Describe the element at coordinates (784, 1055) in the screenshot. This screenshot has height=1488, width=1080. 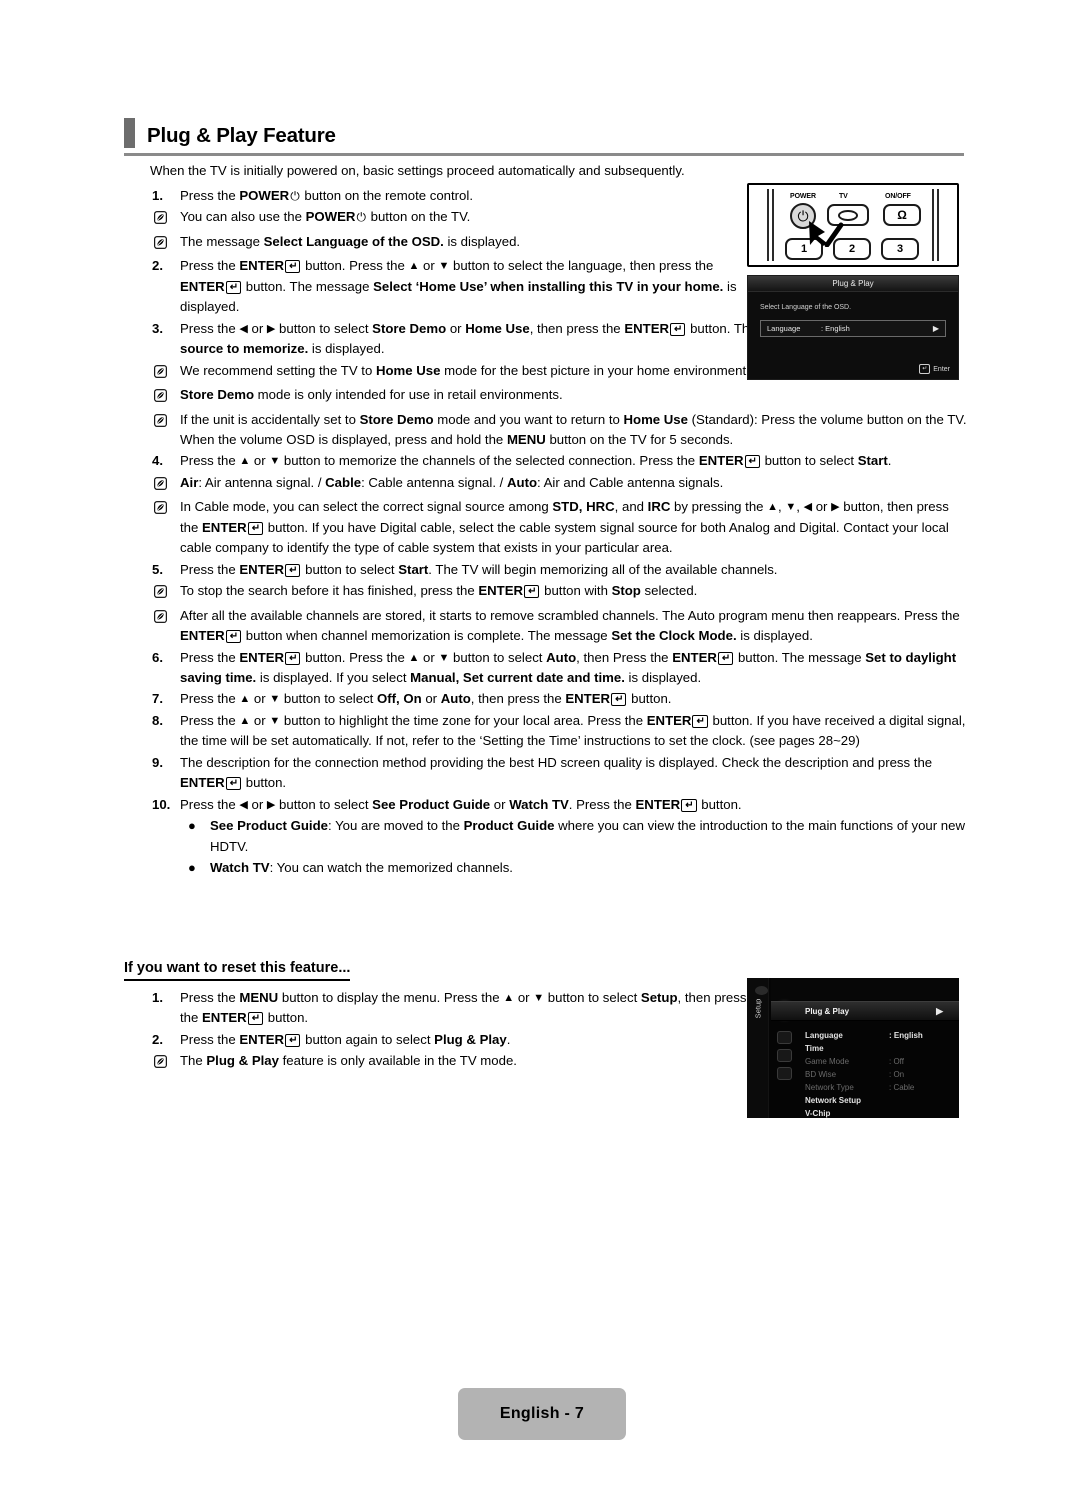
I see `clock-icon` at that location.